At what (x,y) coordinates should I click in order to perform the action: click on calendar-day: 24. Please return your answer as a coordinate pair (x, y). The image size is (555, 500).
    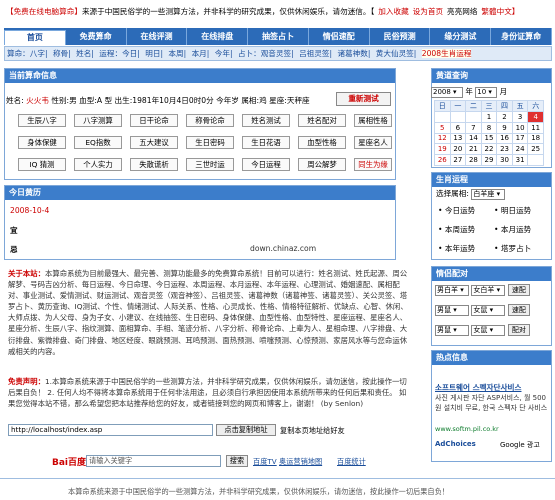
    Looking at the image, I should click on (520, 149).